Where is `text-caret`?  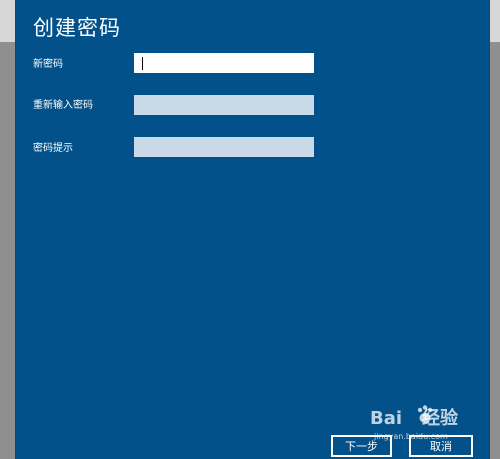
text-caret is located at coordinates (142, 63).